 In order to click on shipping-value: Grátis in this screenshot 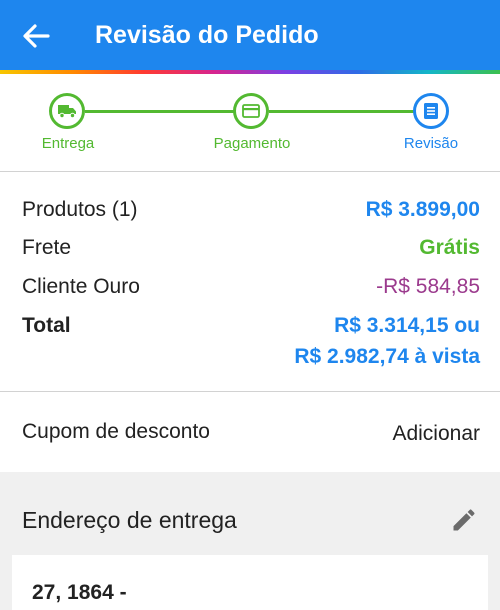, I will do `click(449, 247)`.